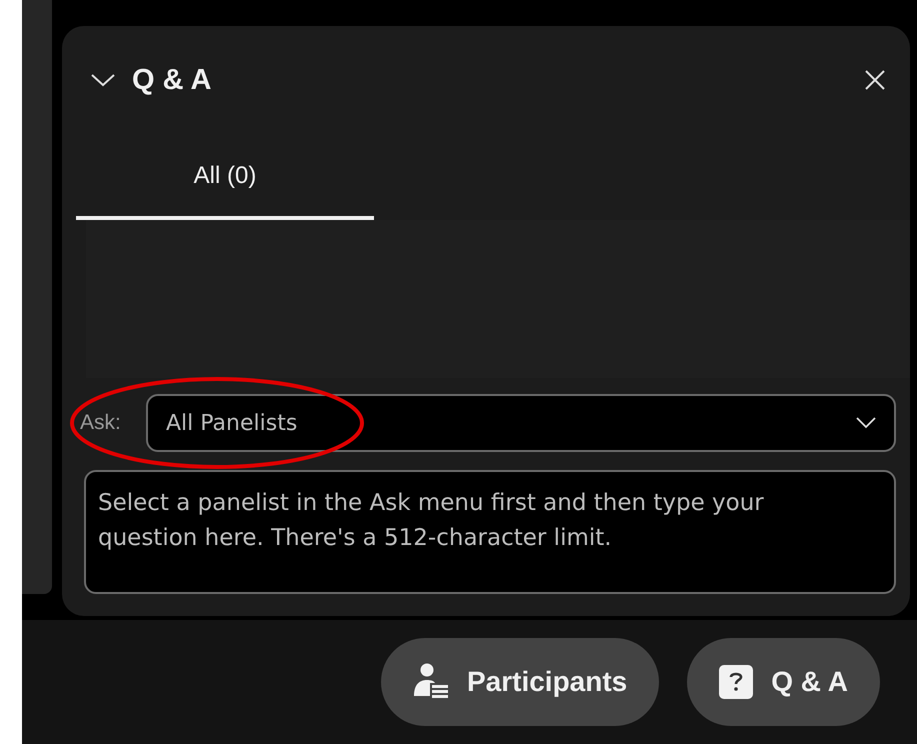 The image size is (917, 744). What do you see at coordinates (101, 423) in the screenshot?
I see `ask-label: Ask:` at bounding box center [101, 423].